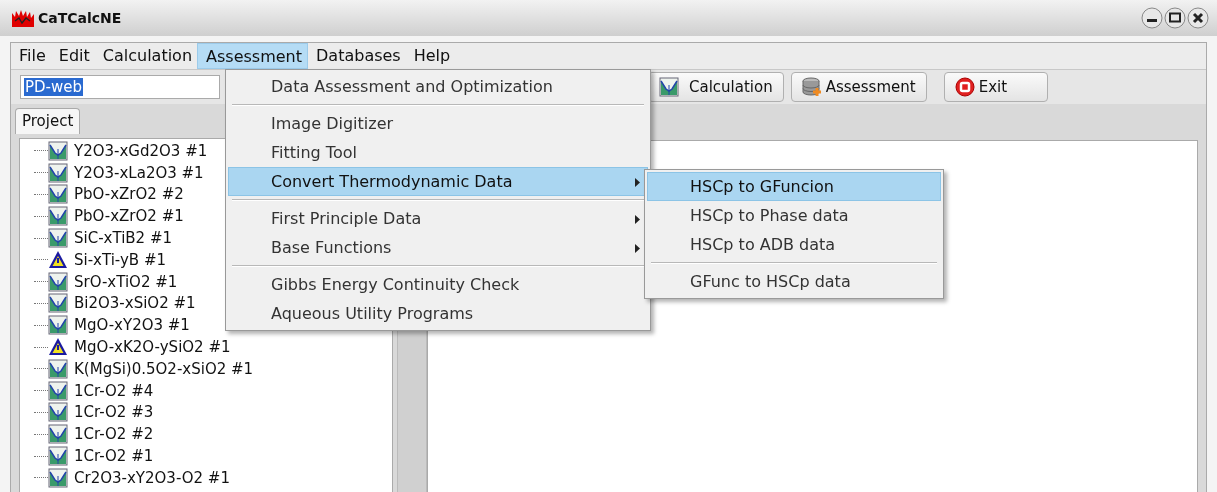 This screenshot has height=492, width=1217. I want to click on tree-item: PbO-xZrO2 #2, so click(129, 194).